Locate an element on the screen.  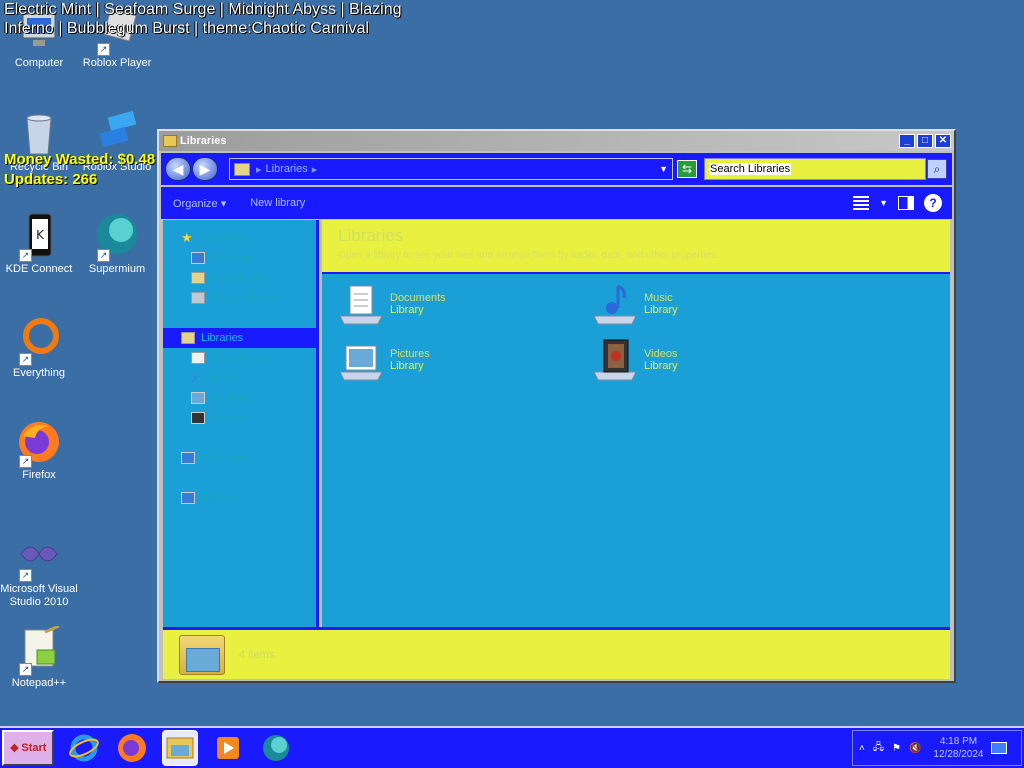
taskbar-firefox is located at coordinates (132, 748).